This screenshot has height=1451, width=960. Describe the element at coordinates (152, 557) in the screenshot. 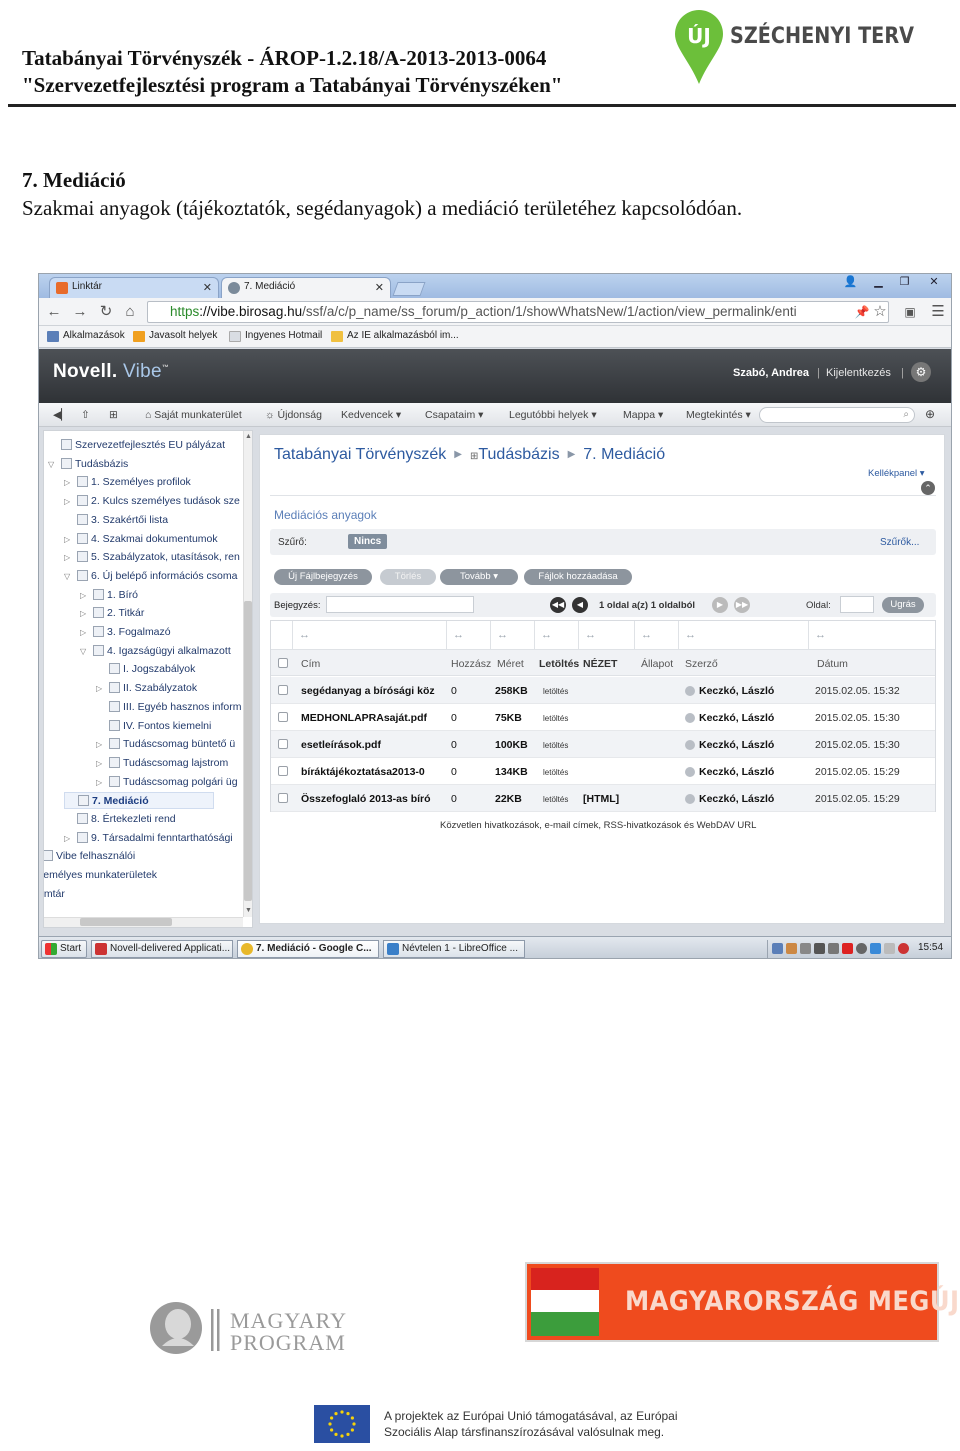

I see `tree-item: ▷ 5. Szabályzatok, utasítások, ren` at that location.